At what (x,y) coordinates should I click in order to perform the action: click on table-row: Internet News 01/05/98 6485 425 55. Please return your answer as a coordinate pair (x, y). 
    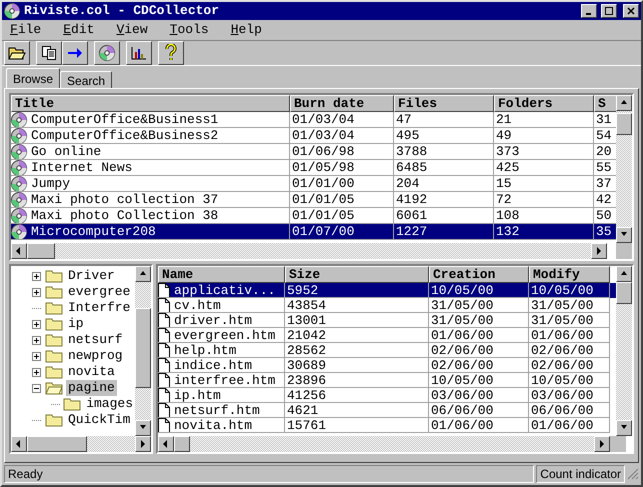
    Looking at the image, I should click on (313, 168).